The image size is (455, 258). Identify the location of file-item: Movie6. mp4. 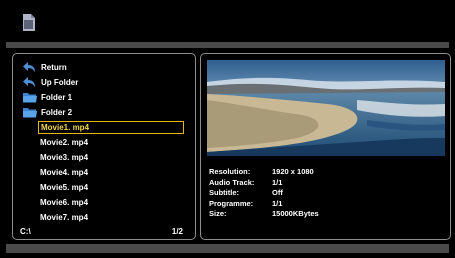
(104, 202).